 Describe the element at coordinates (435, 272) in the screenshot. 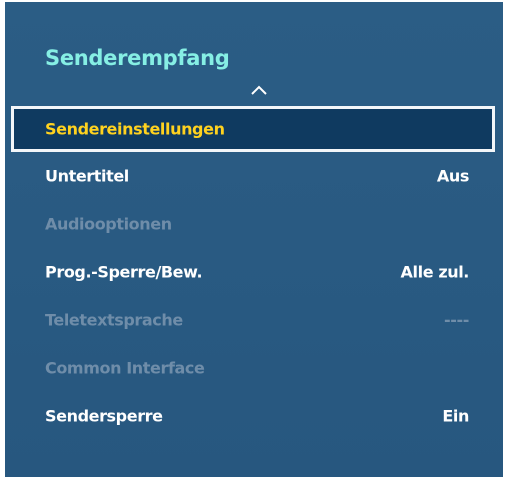

I see `menu-item-value: Alle zul.` at that location.